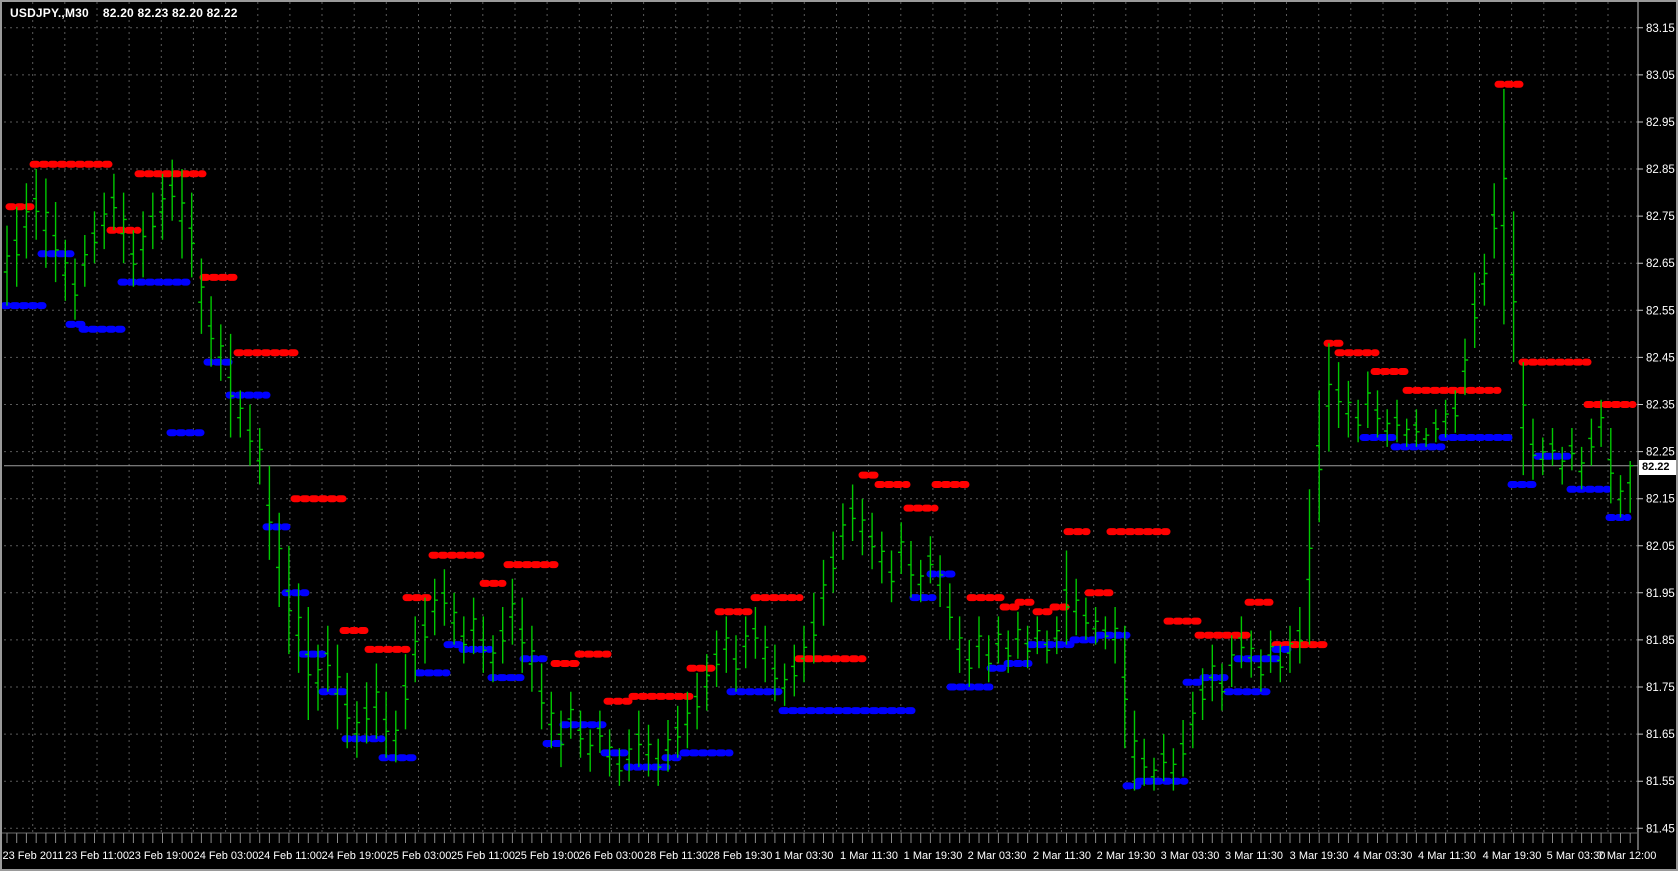 This screenshot has width=1678, height=871. Describe the element at coordinates (1660, 735) in the screenshot. I see `price-axis-label: 81.65` at that location.